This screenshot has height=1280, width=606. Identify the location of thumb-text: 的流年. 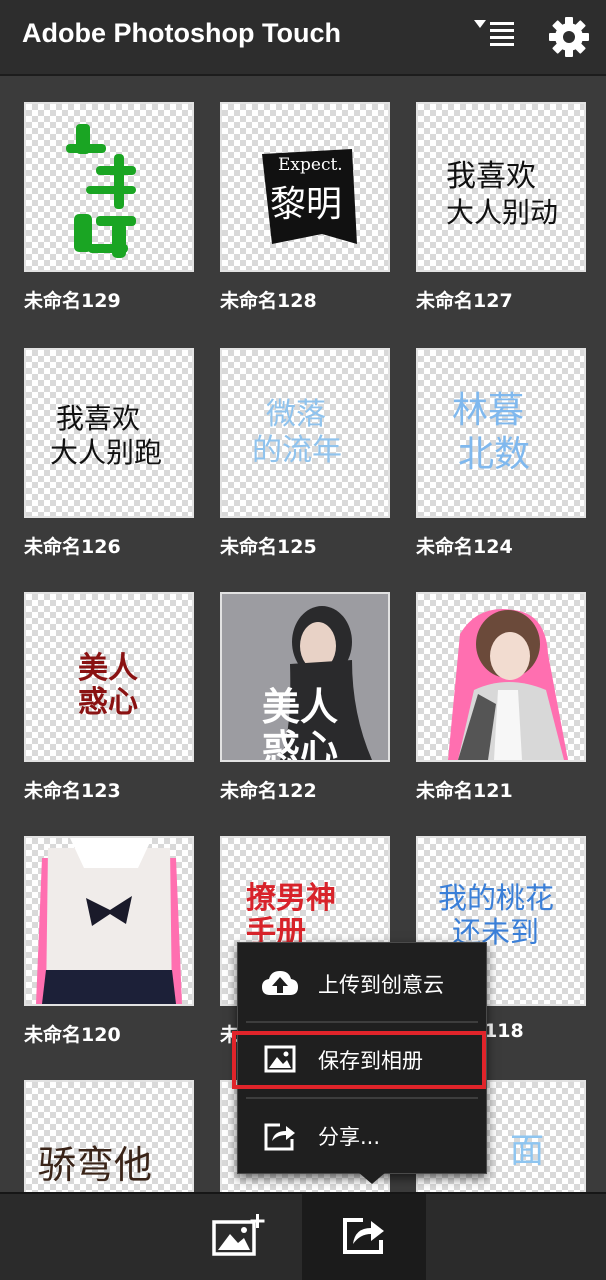
(297, 450).